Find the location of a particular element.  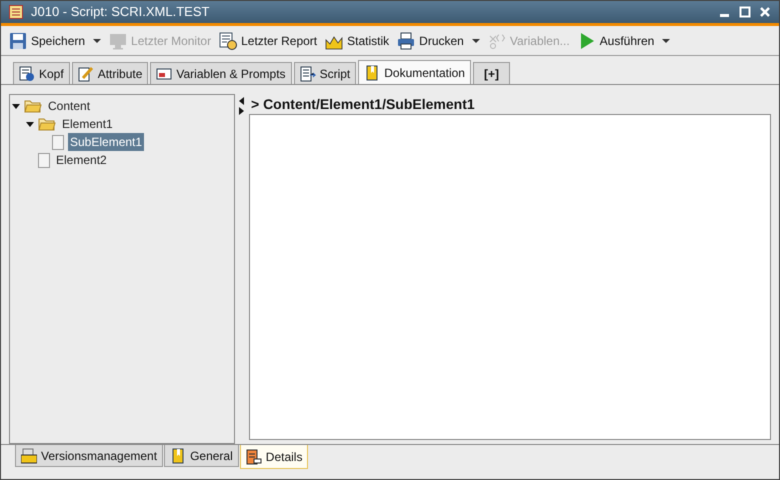

tree-item: Element2 is located at coordinates (81, 160).